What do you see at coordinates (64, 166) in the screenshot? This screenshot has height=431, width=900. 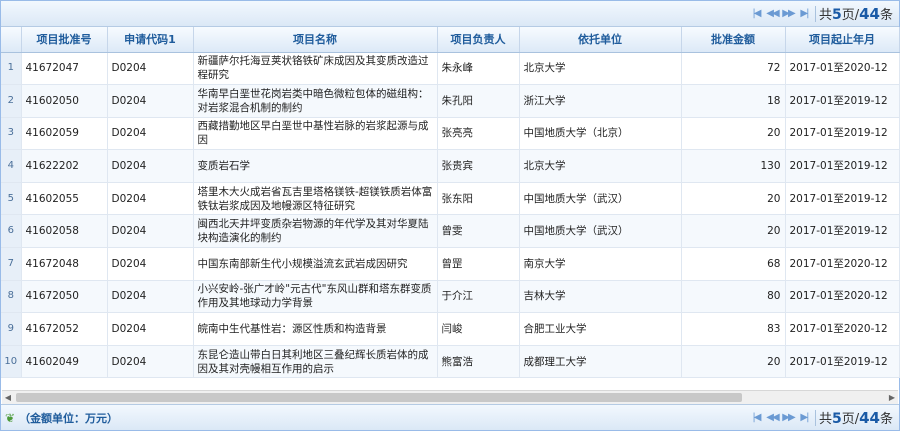 I see `approval-number-cell: 41622202` at bounding box center [64, 166].